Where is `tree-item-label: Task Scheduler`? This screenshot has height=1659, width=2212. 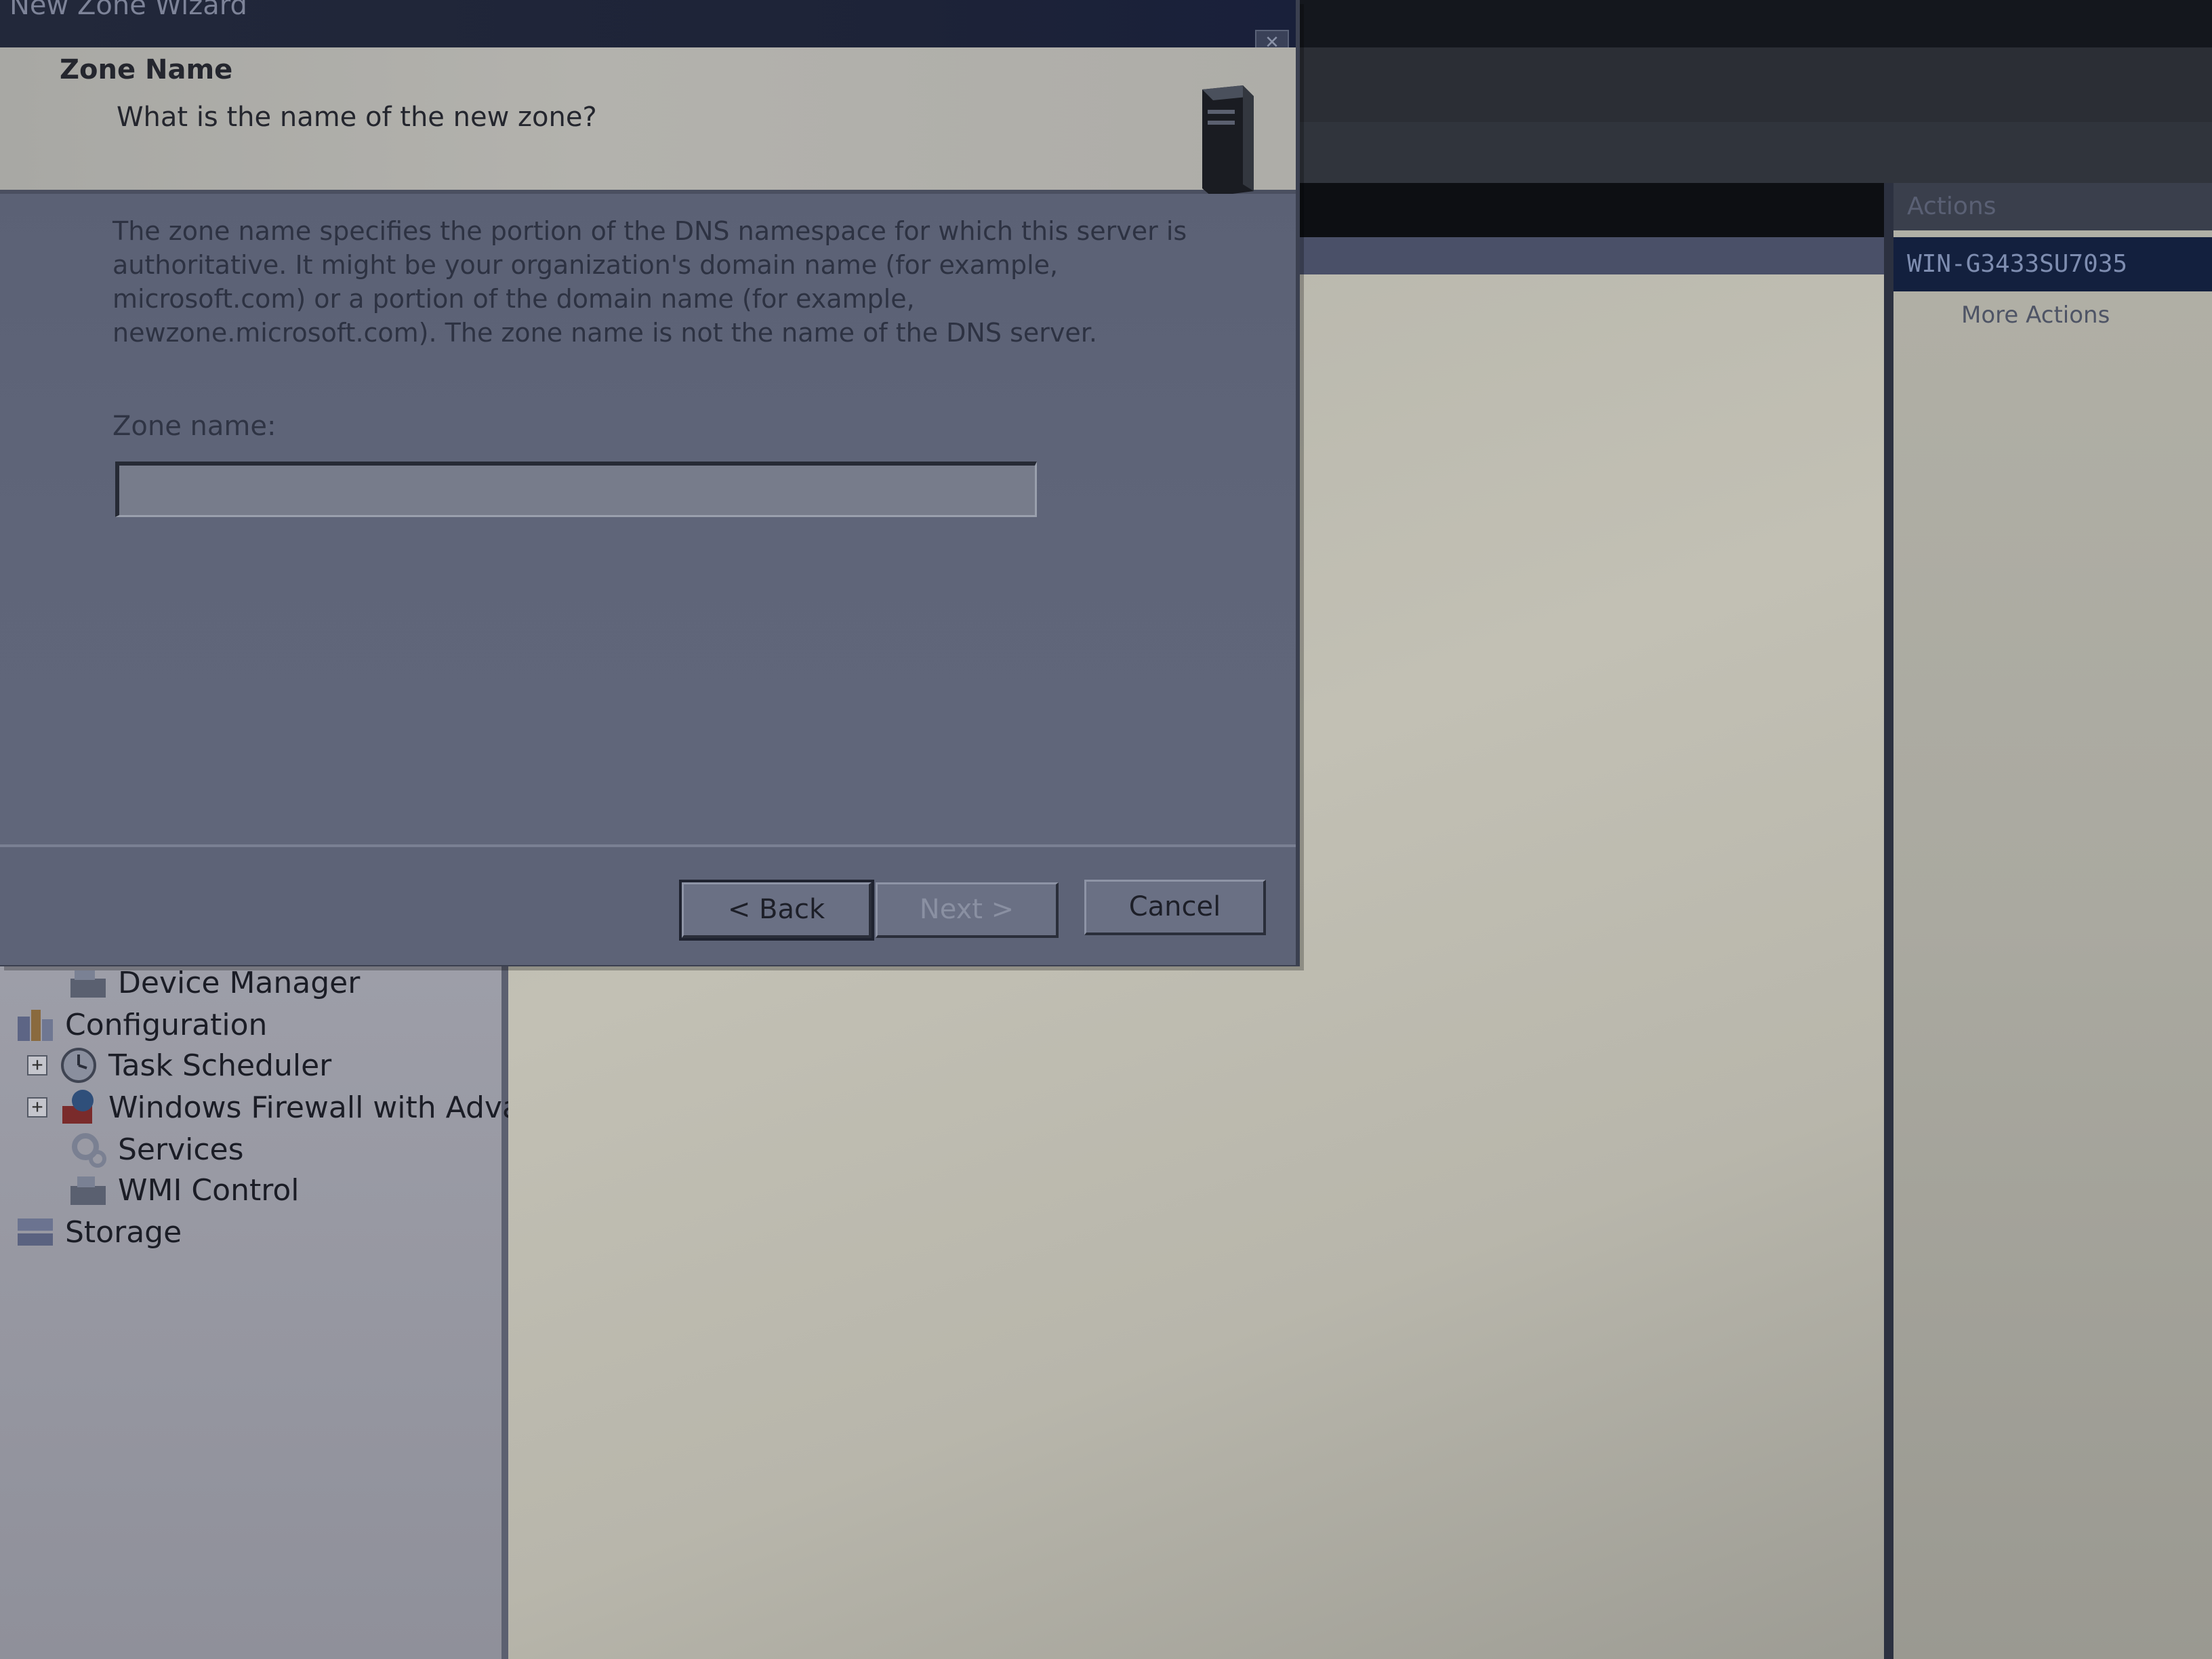 tree-item-label: Task Scheduler is located at coordinates (220, 1065).